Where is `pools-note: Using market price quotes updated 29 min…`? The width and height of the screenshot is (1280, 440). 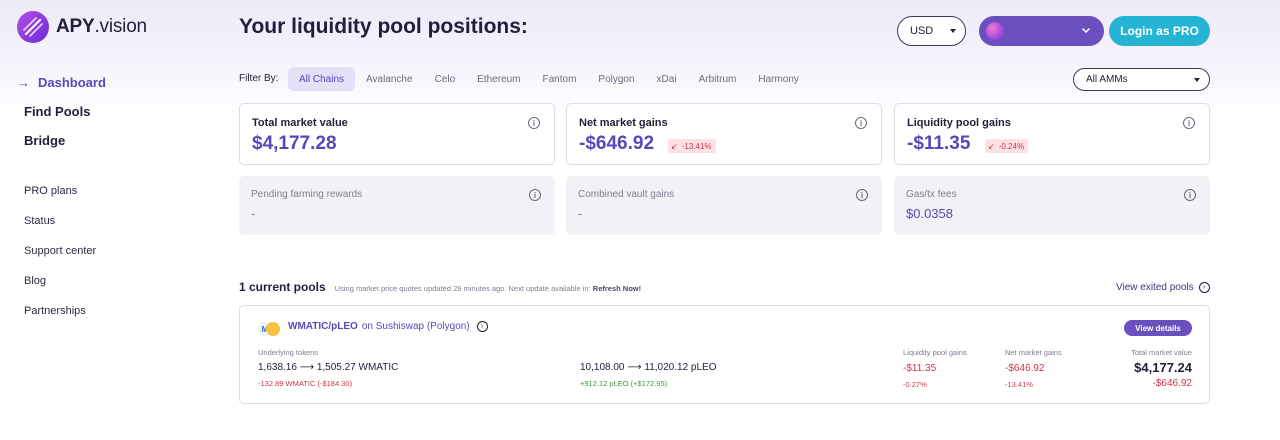
pools-note: Using market price quotes updated 29 min… is located at coordinates (488, 288).